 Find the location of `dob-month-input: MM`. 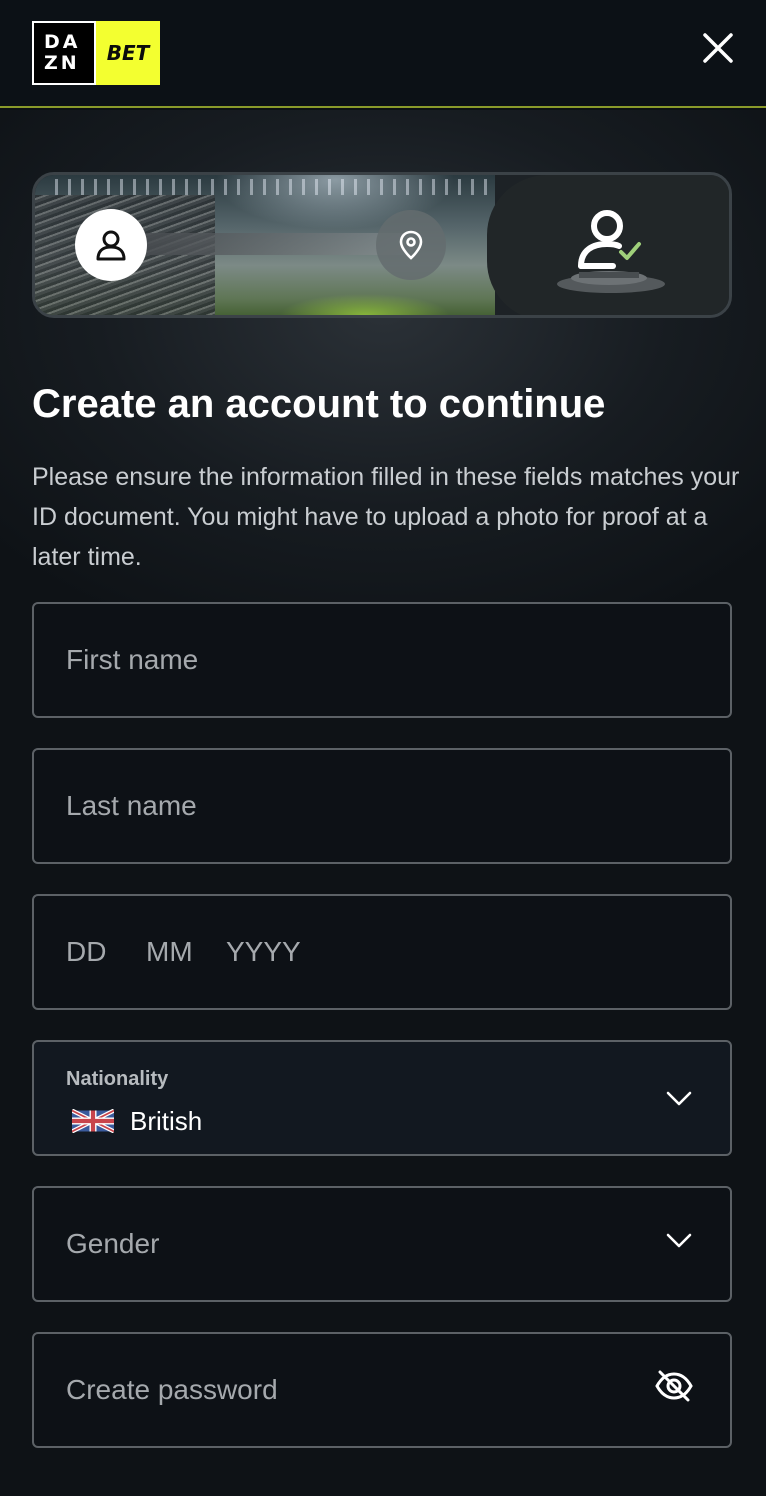

dob-month-input: MM is located at coordinates (186, 952).